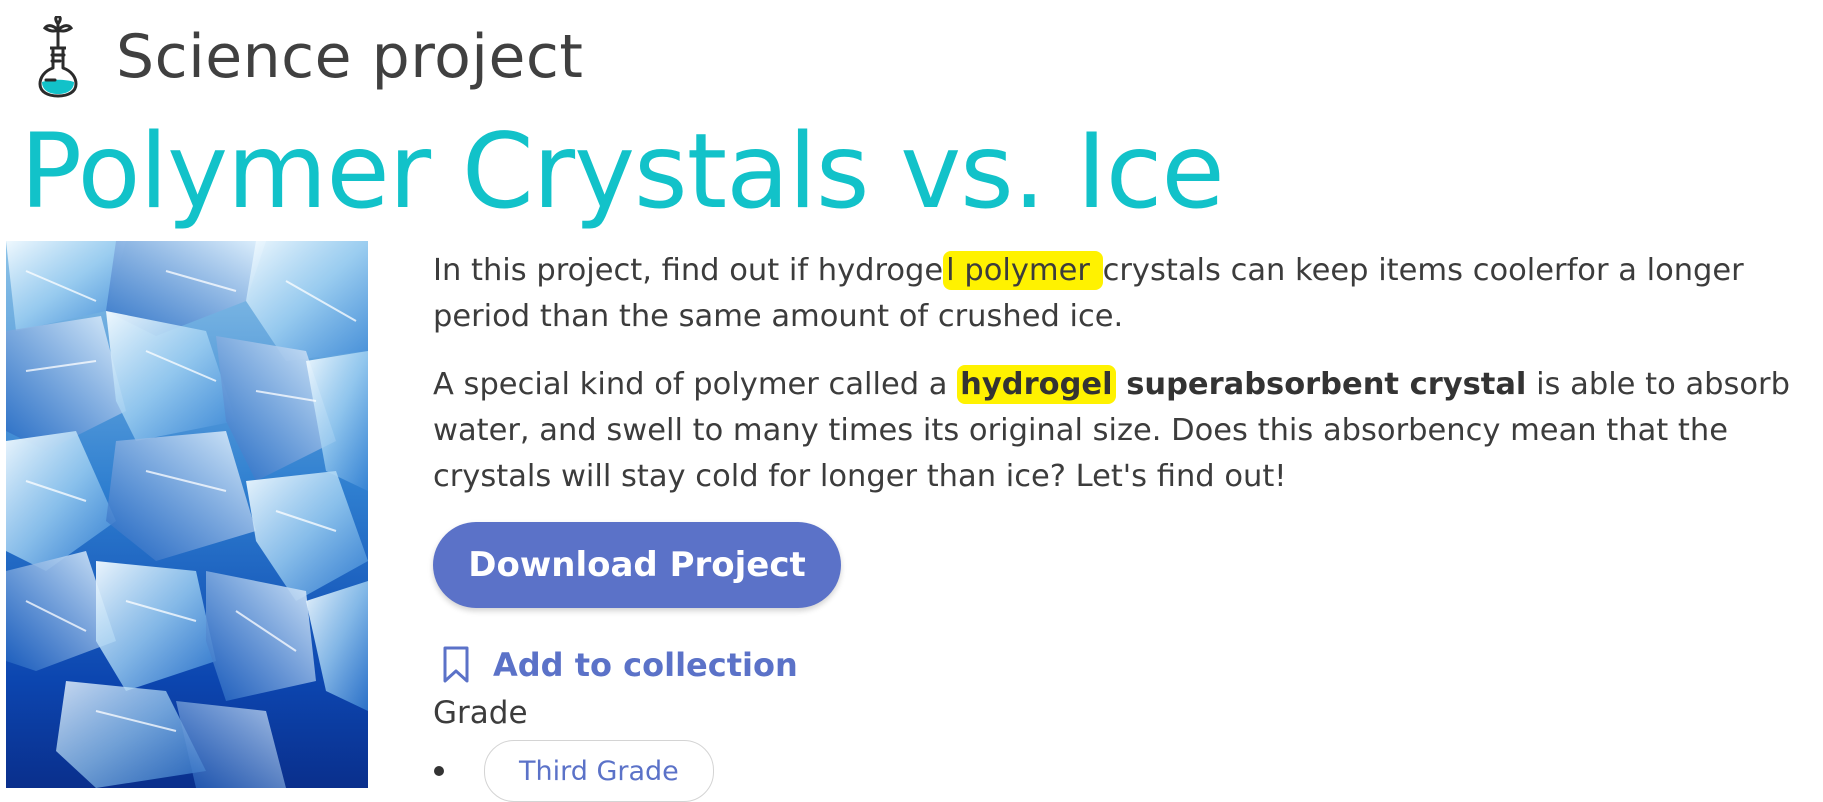 This screenshot has width=1823, height=802. I want to click on highlighted-keyword: hydrogel, so click(1036, 384).